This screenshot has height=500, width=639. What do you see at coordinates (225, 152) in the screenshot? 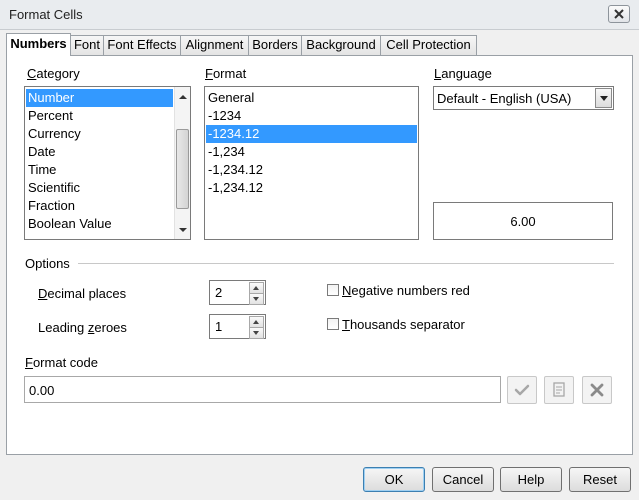
I see `format-item: -1,234` at bounding box center [225, 152].